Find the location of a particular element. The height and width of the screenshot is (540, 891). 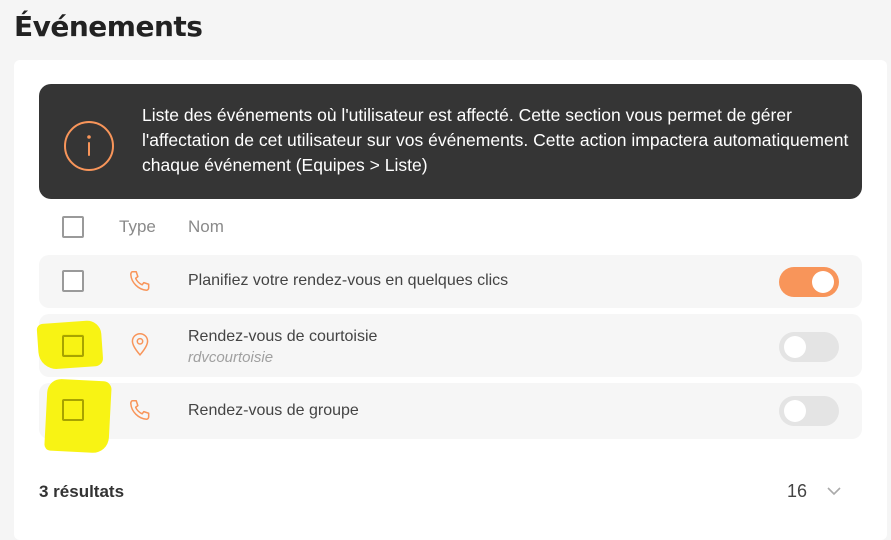

location-pin-icon is located at coordinates (140, 344).